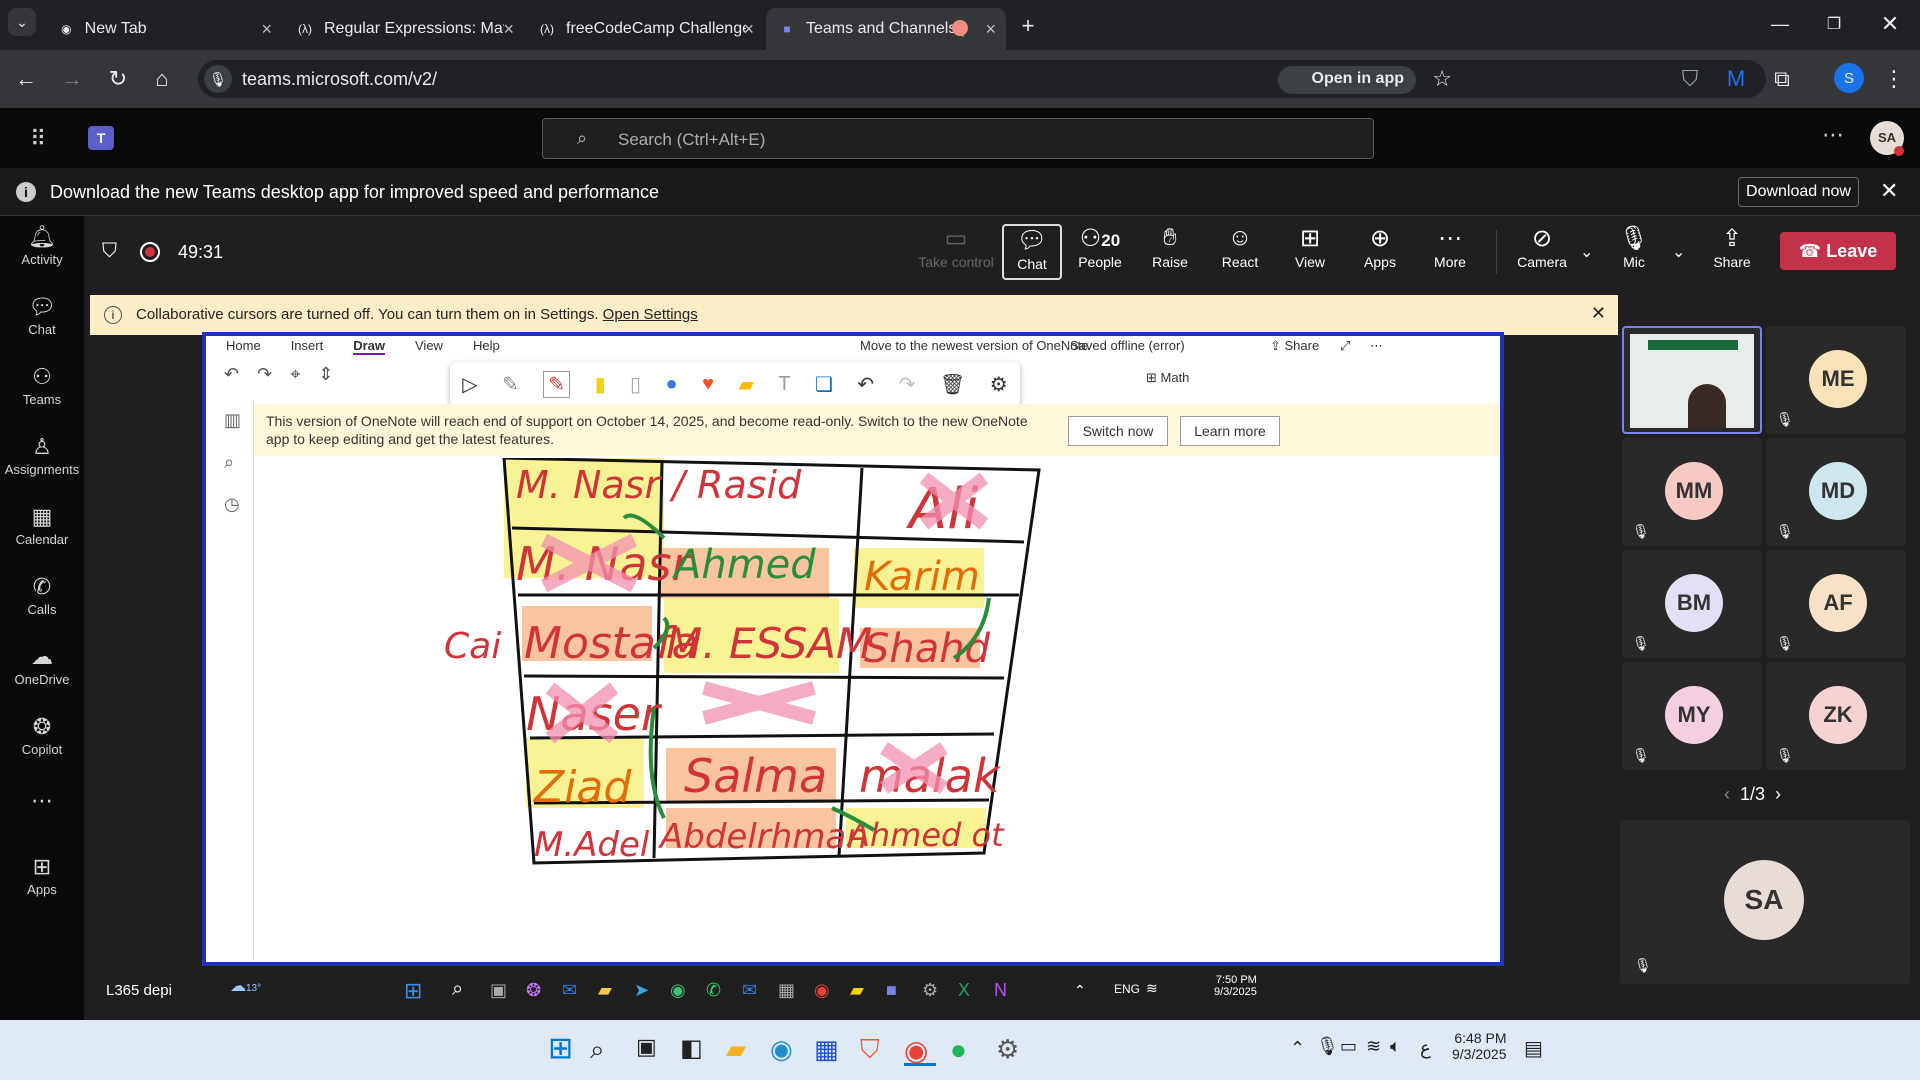 Image resolution: width=1920 pixels, height=1080 pixels. What do you see at coordinates (876, 1050) in the screenshot?
I see `brave-icon: ⛉` at bounding box center [876, 1050].